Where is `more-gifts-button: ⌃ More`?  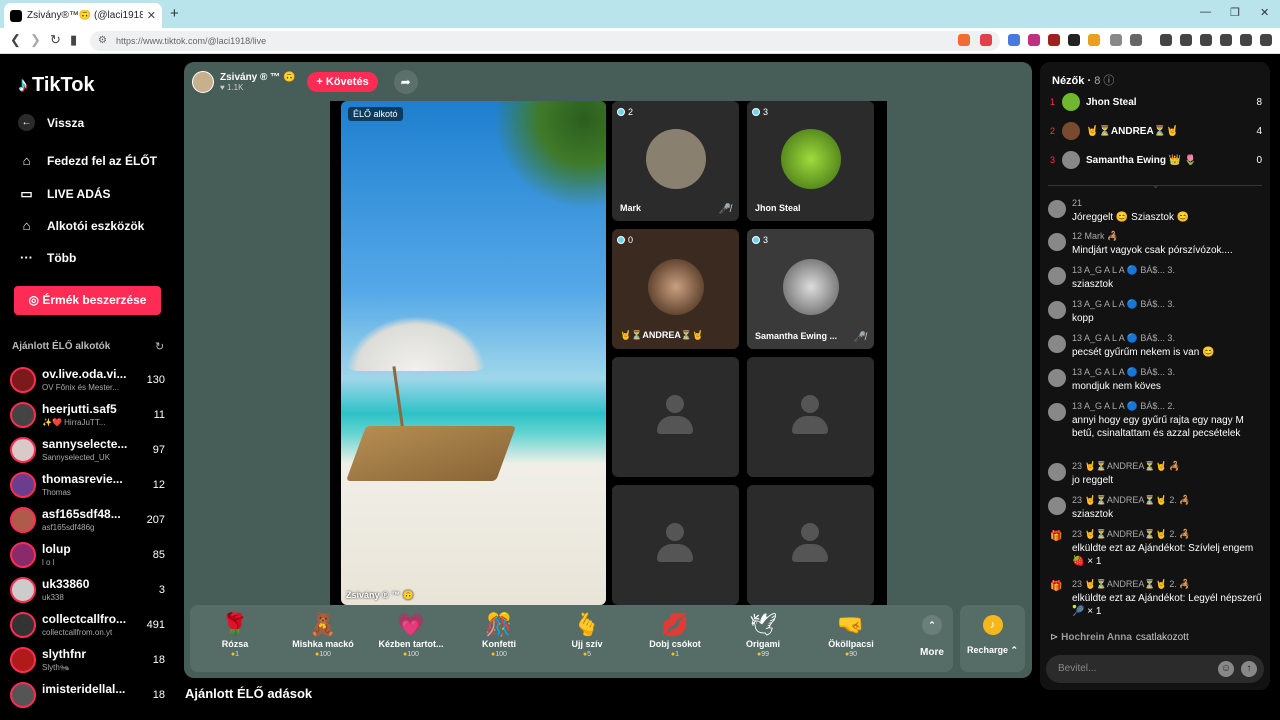
more-gifts-button: ⌃ More is located at coordinates (932, 636).